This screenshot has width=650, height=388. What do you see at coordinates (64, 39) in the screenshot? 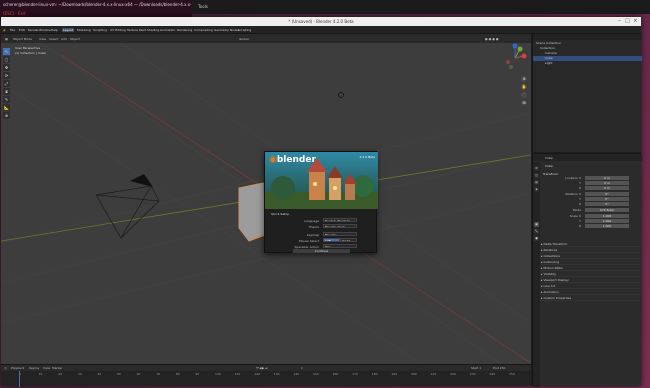
I see `header-add-menu: Add` at bounding box center [64, 39].